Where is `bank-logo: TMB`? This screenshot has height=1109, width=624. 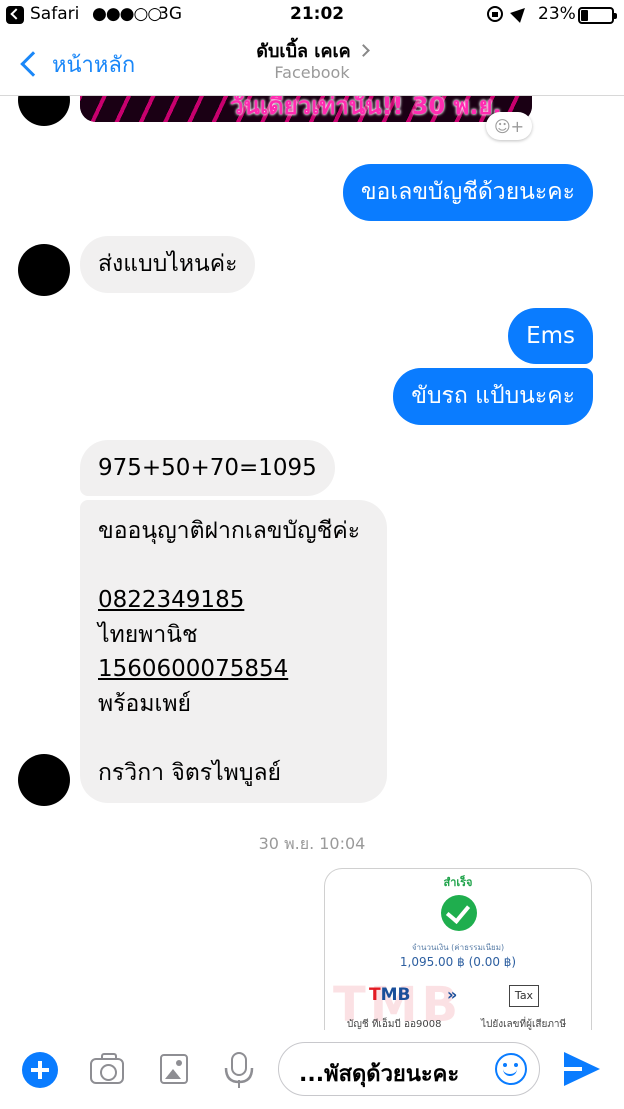
bank-logo: TMB is located at coordinates (389, 995).